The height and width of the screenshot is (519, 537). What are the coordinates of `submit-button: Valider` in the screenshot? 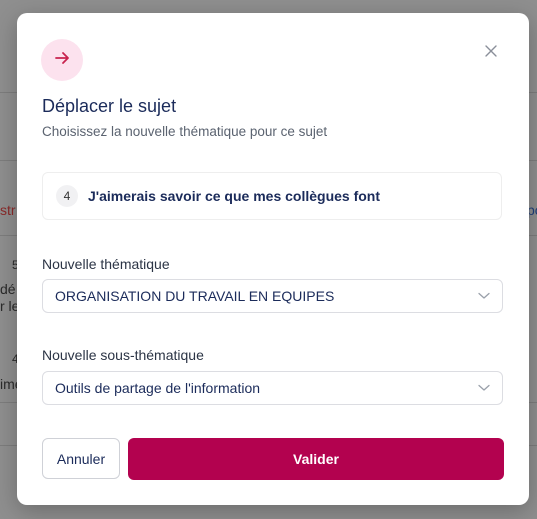 It's located at (316, 459).